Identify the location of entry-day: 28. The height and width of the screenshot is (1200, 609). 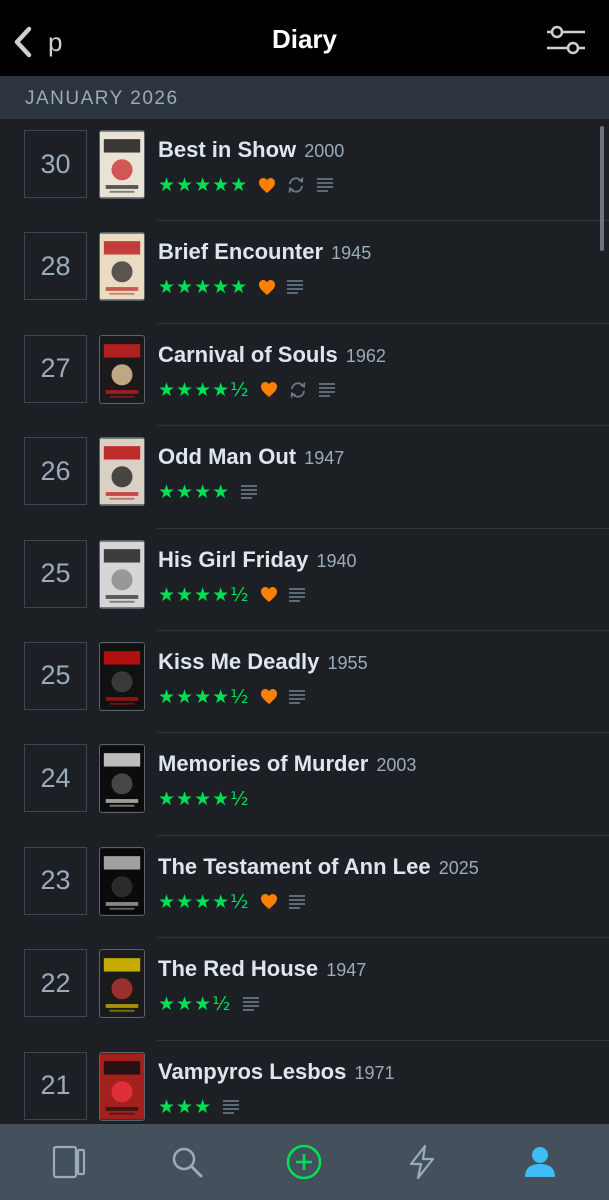
(55, 266).